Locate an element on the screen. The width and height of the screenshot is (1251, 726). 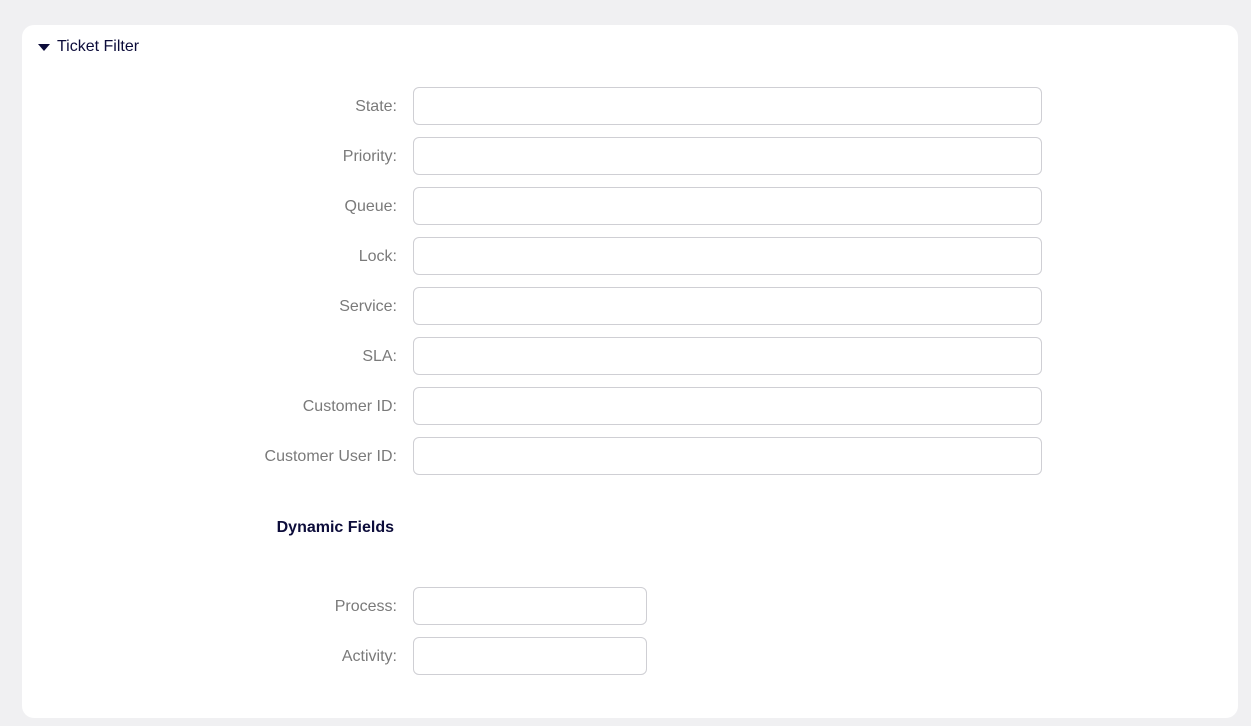
queue-row: Queue: is located at coordinates (630, 207).